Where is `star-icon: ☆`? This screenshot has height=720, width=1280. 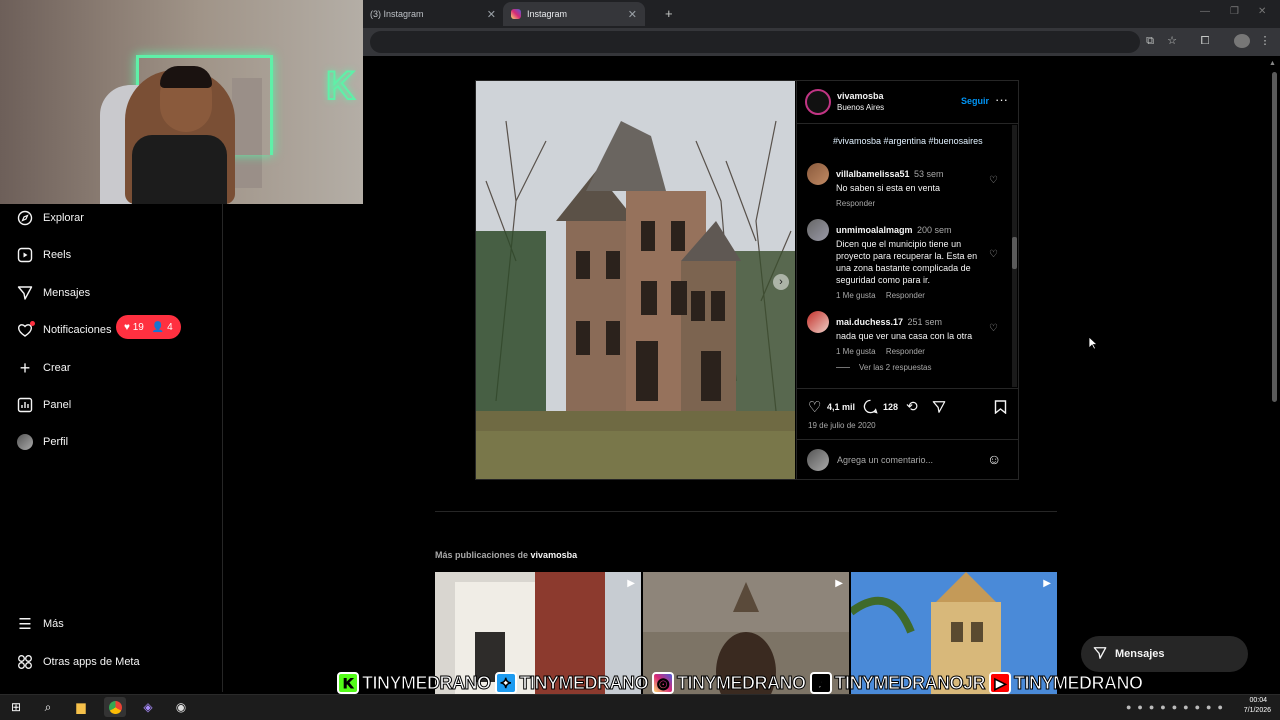 star-icon: ☆ is located at coordinates (1172, 41).